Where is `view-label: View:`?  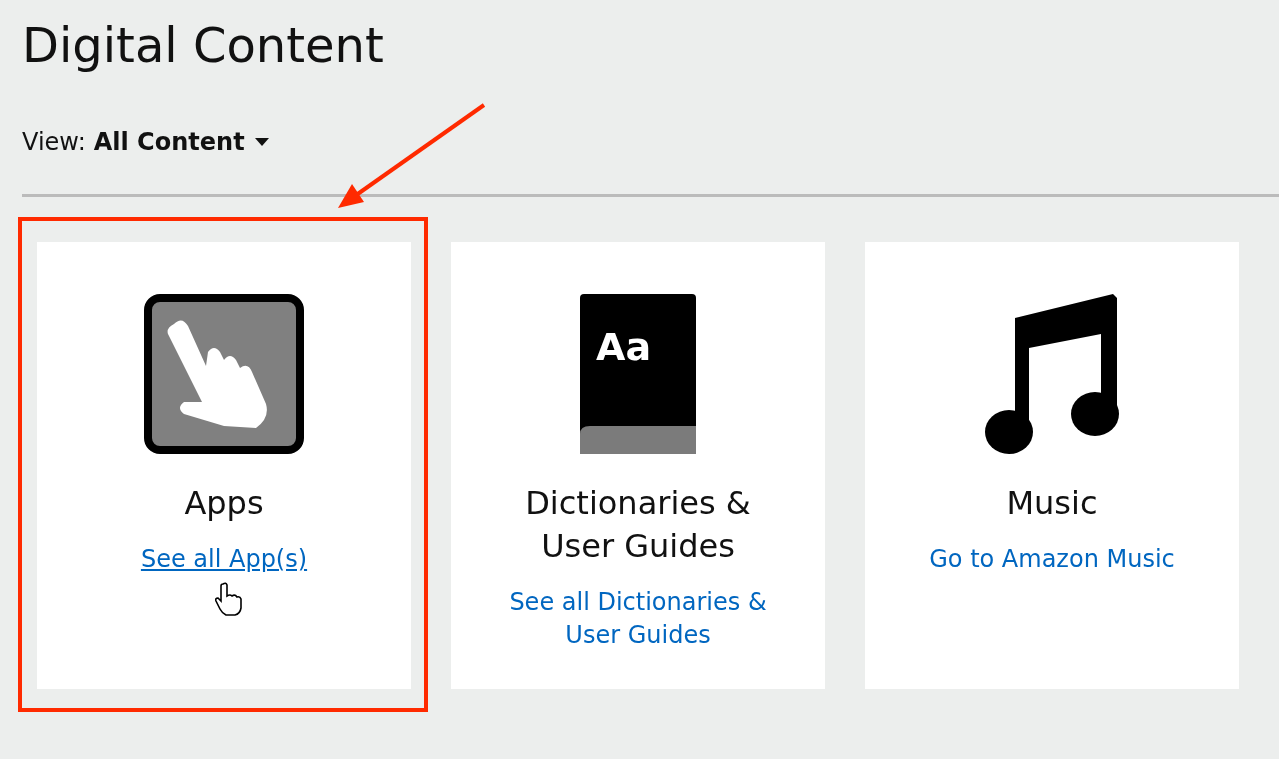 view-label: View: is located at coordinates (54, 142).